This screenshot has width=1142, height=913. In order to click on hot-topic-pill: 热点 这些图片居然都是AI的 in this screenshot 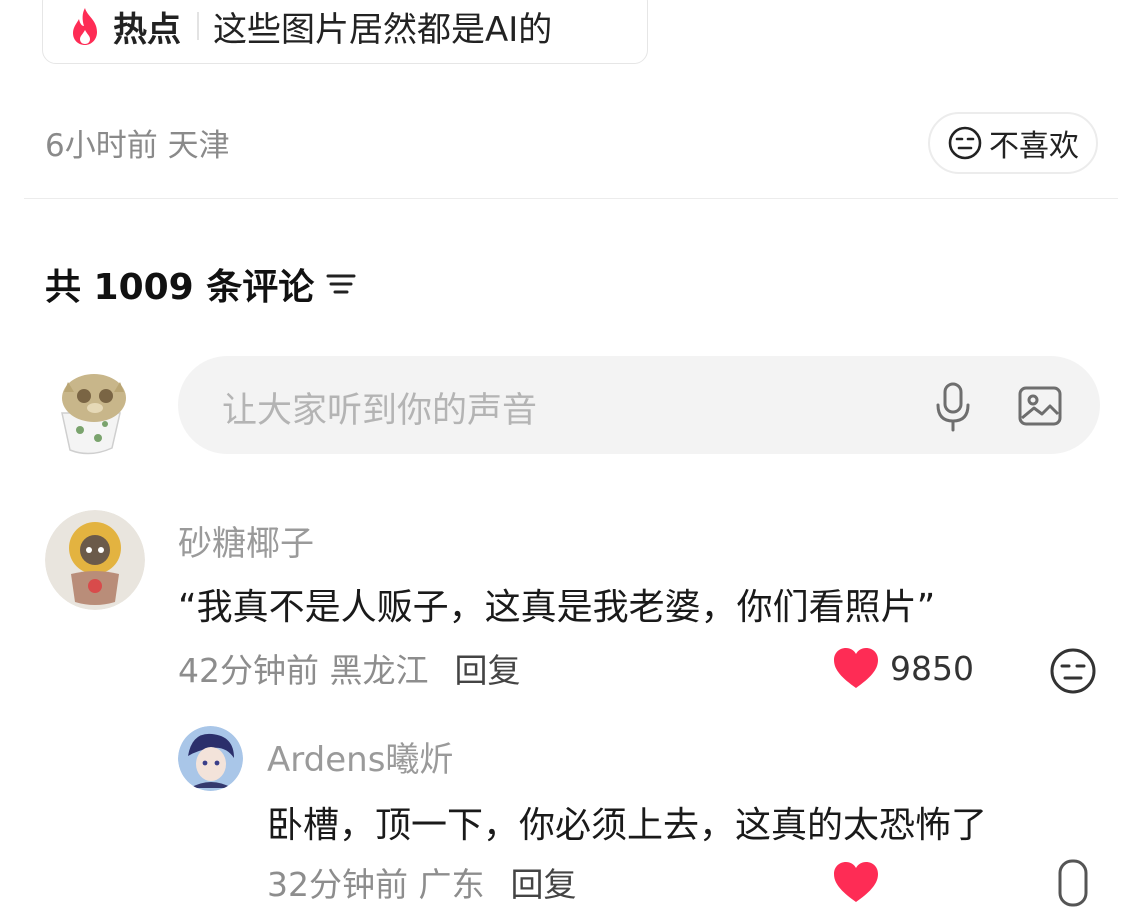, I will do `click(345, 32)`.